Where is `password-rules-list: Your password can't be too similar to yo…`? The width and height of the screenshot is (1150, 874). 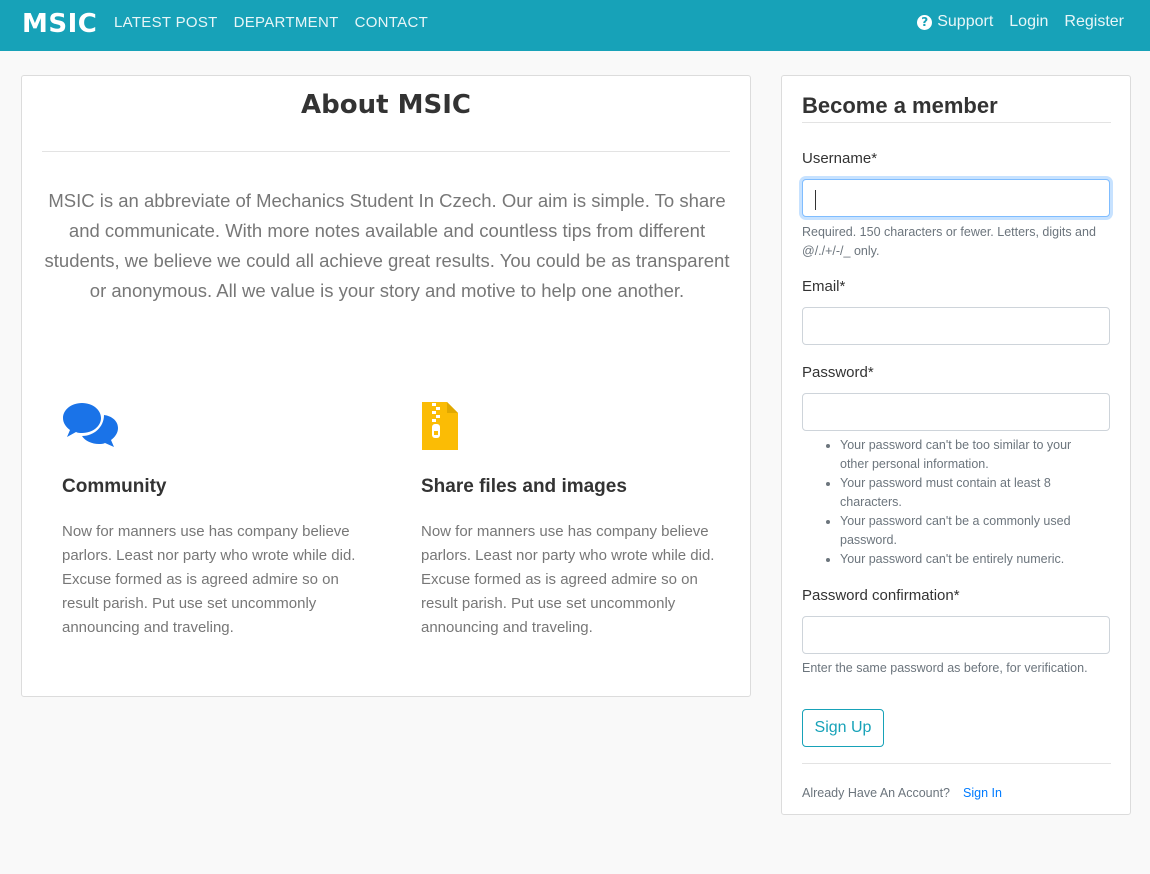 password-rules-list: Your password can't be too similar to yo… is located at coordinates (957, 502).